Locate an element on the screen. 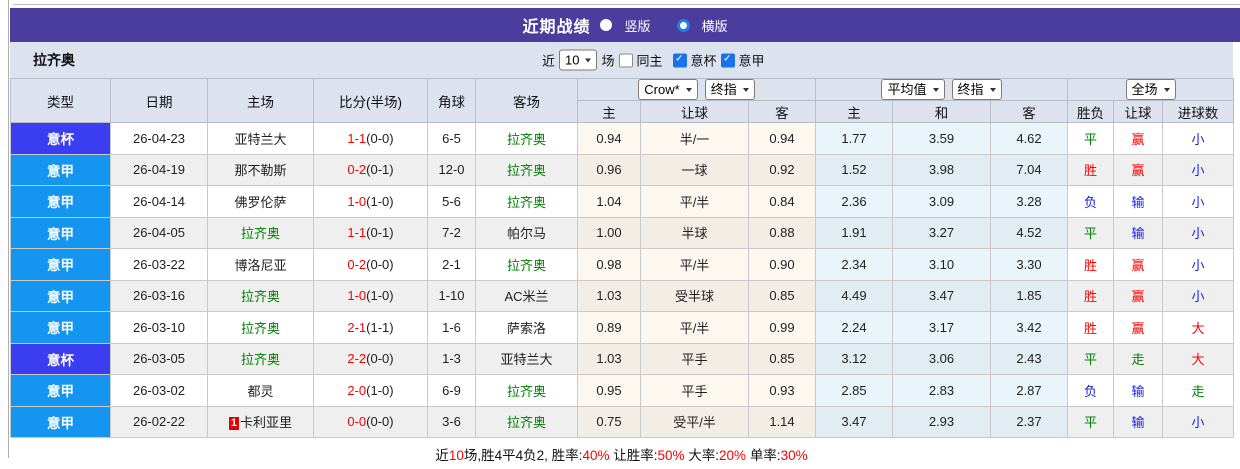  summary-part: 让胜率: is located at coordinates (633, 455).